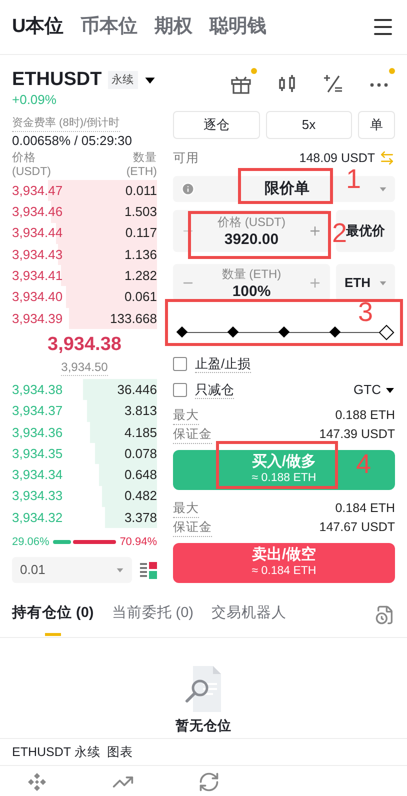  What do you see at coordinates (24, 158) in the screenshot?
I see `column-header: 价格` at bounding box center [24, 158].